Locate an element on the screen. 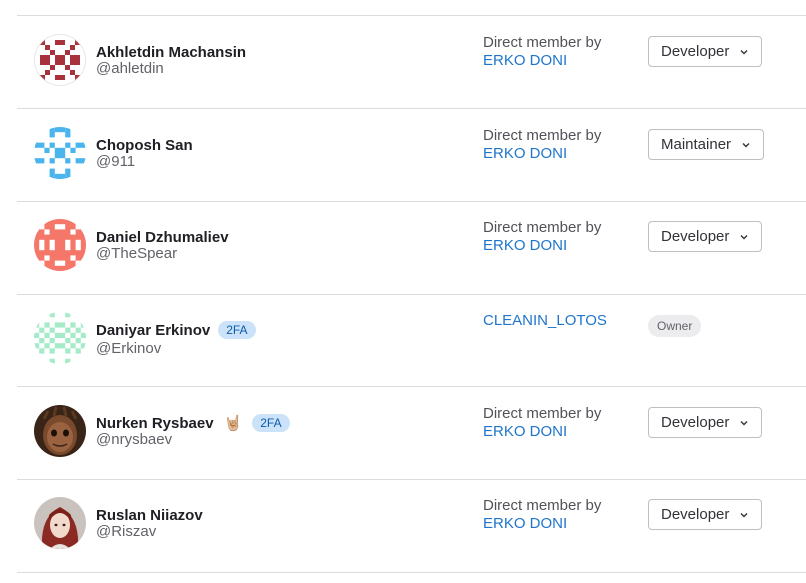  status-emoji: 🤘🏼 is located at coordinates (233, 423).